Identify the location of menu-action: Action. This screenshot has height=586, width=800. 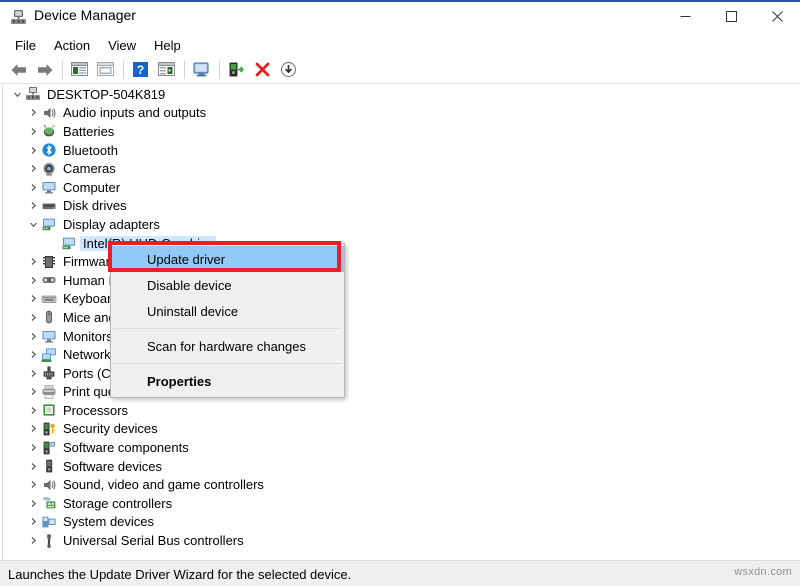
(72, 45).